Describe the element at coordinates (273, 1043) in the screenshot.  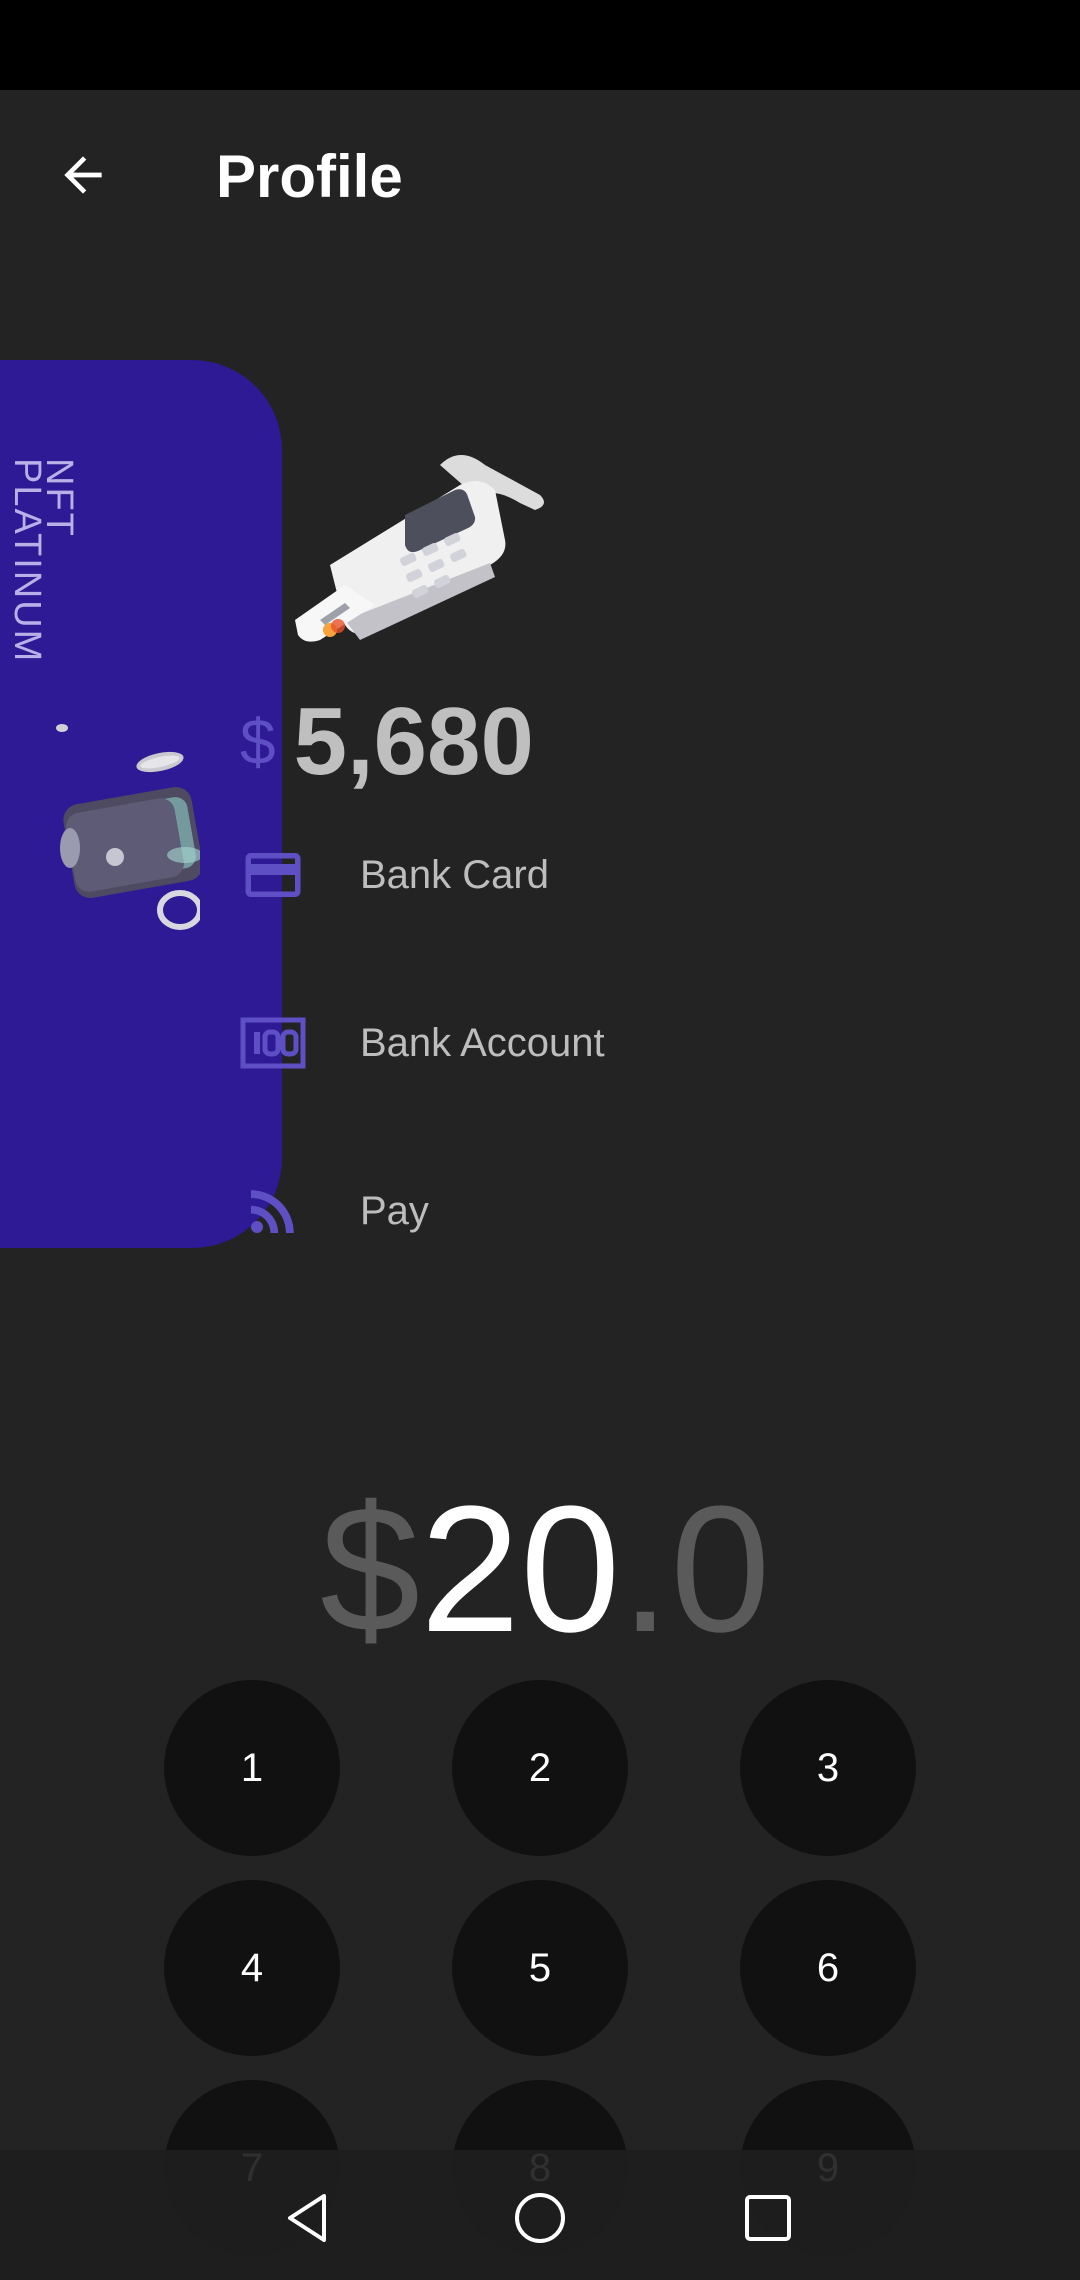
I see `bank-account-icon` at that location.